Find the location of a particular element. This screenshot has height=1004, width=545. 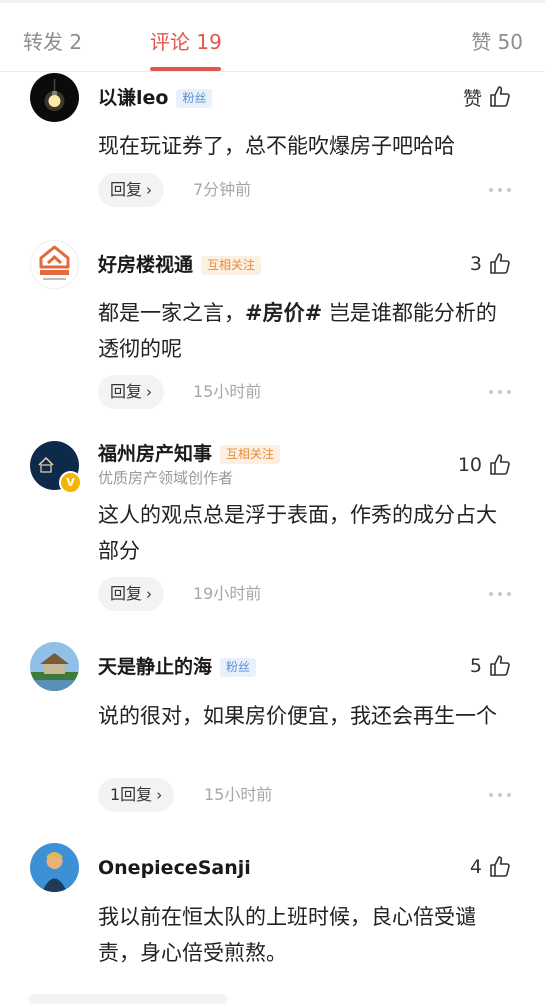

author-row: 福州房产知事 互相关注 is located at coordinates (189, 454).